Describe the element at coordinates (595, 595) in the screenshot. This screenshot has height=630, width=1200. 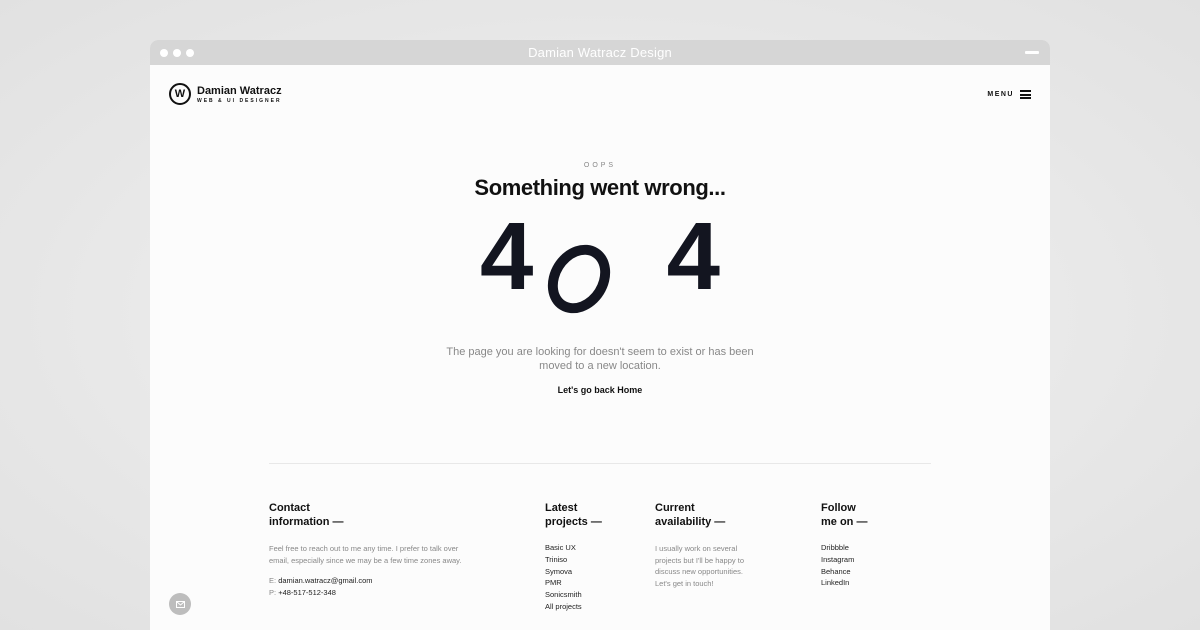
I see `project-link: Sonicsmith` at that location.